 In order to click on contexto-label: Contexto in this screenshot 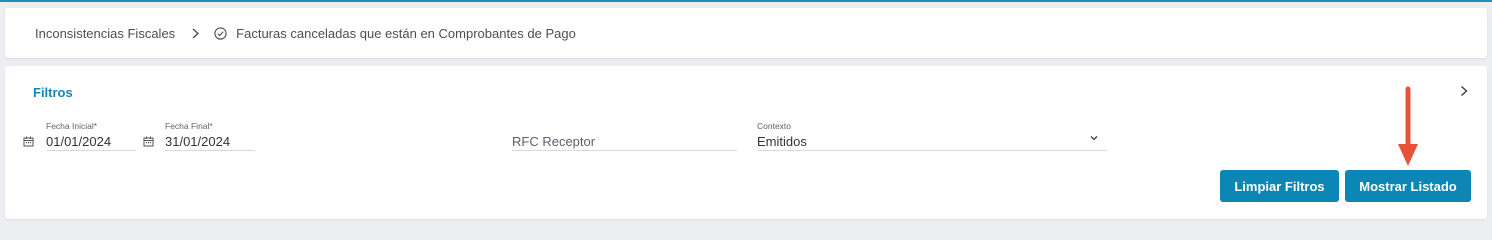, I will do `click(774, 126)`.